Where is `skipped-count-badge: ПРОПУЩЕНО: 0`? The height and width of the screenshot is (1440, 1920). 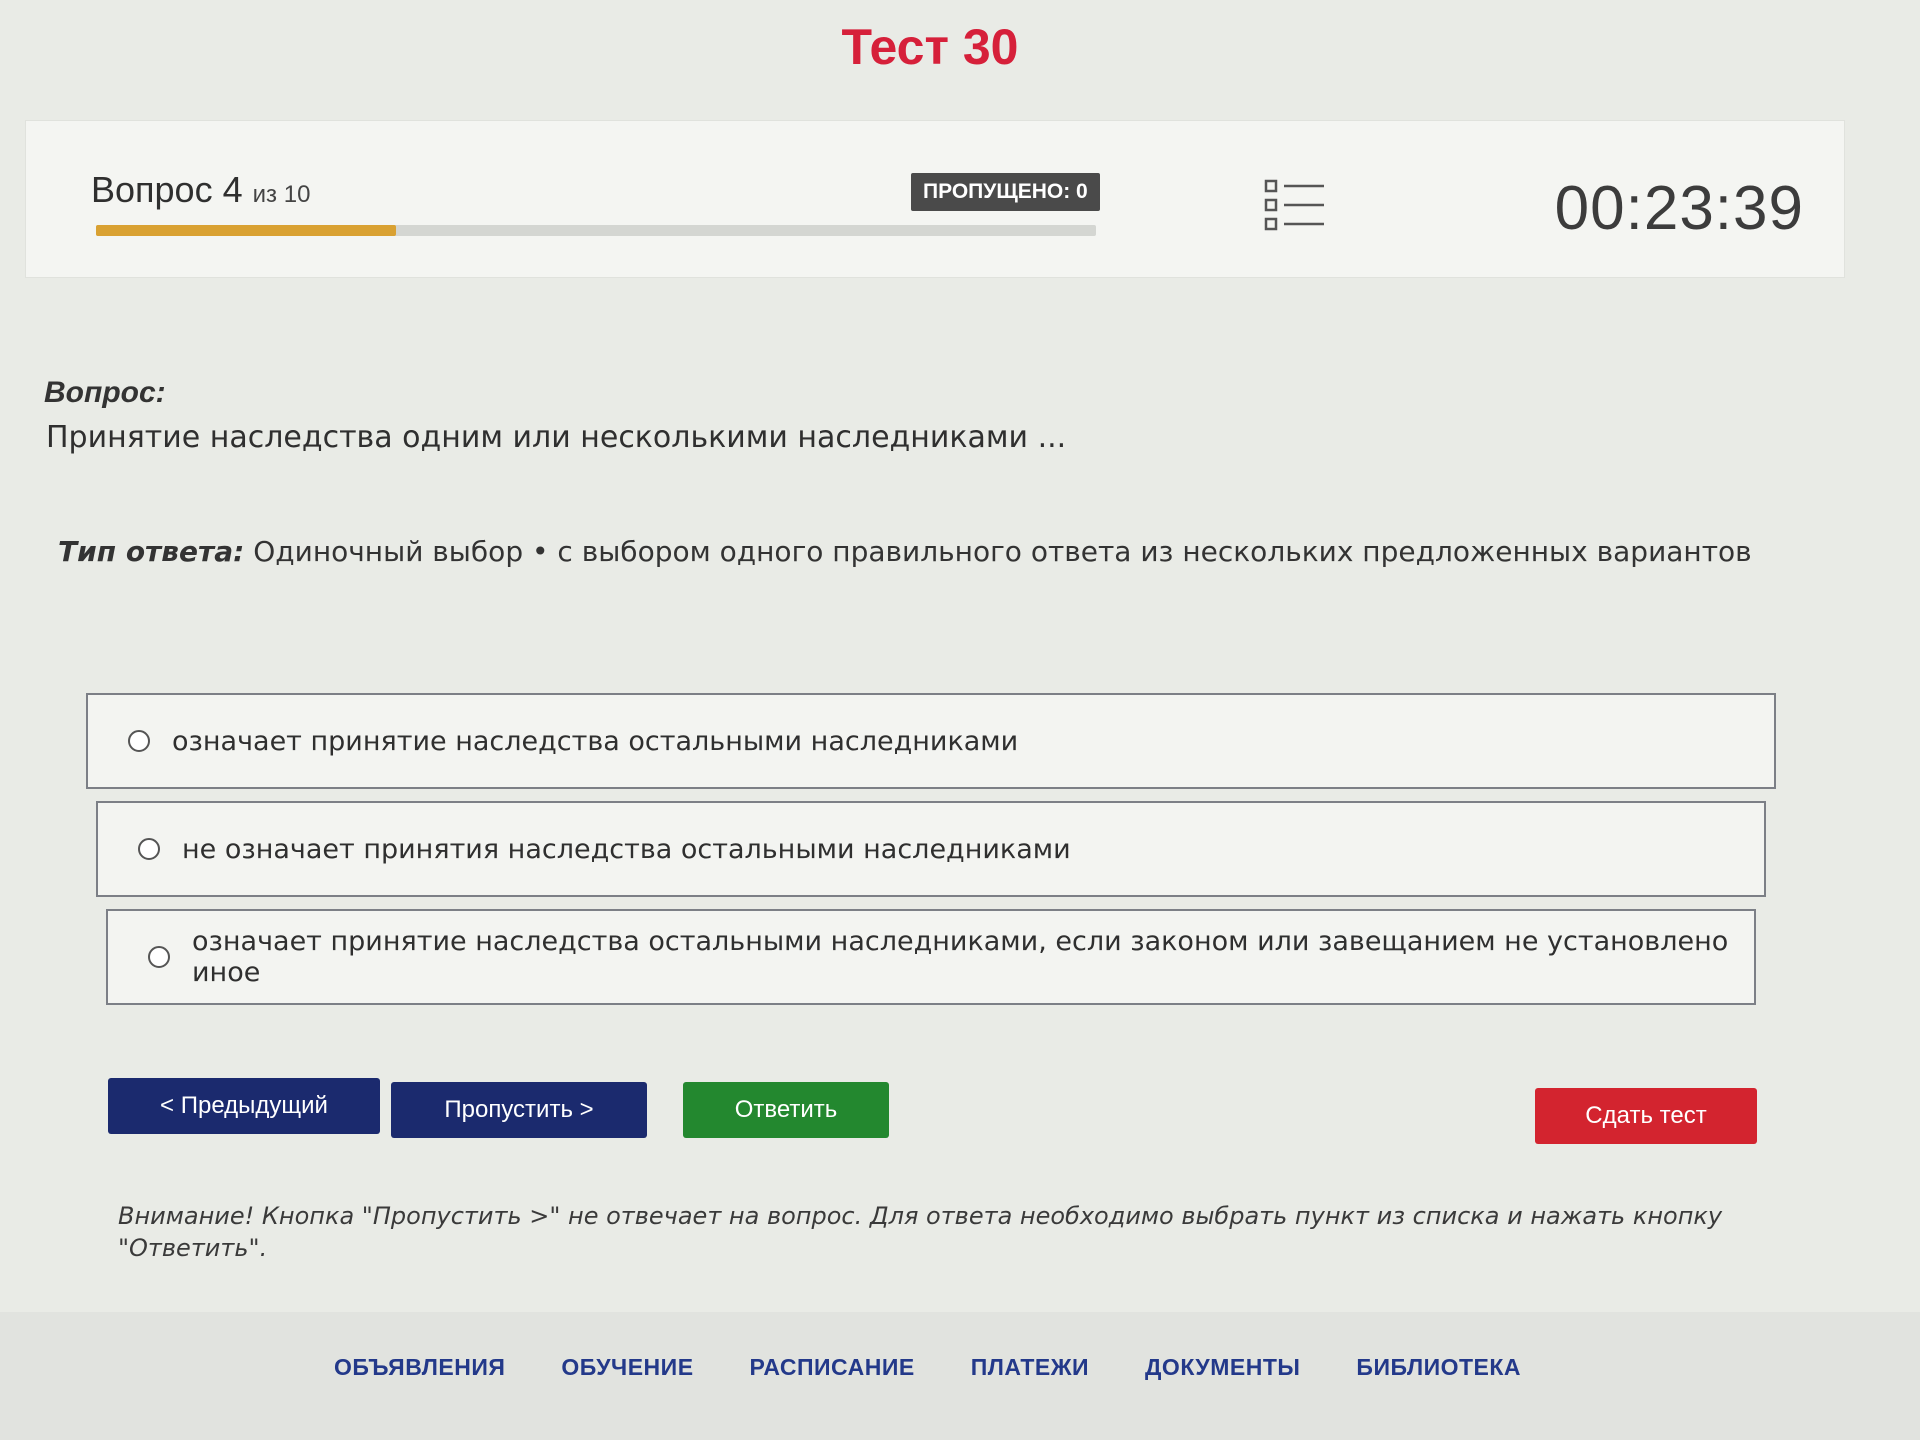
skipped-count-badge: ПРОПУЩЕНО: 0 is located at coordinates (1005, 192).